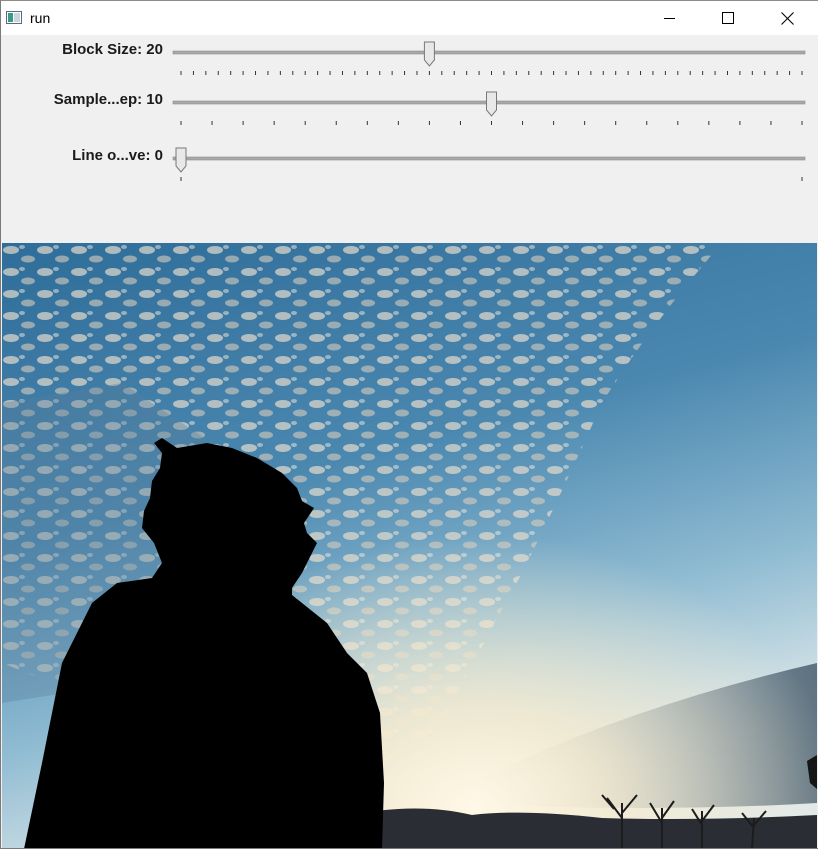  Describe the element at coordinates (112, 49) in the screenshot. I see `trackbar-label: Block Size: 20` at that location.